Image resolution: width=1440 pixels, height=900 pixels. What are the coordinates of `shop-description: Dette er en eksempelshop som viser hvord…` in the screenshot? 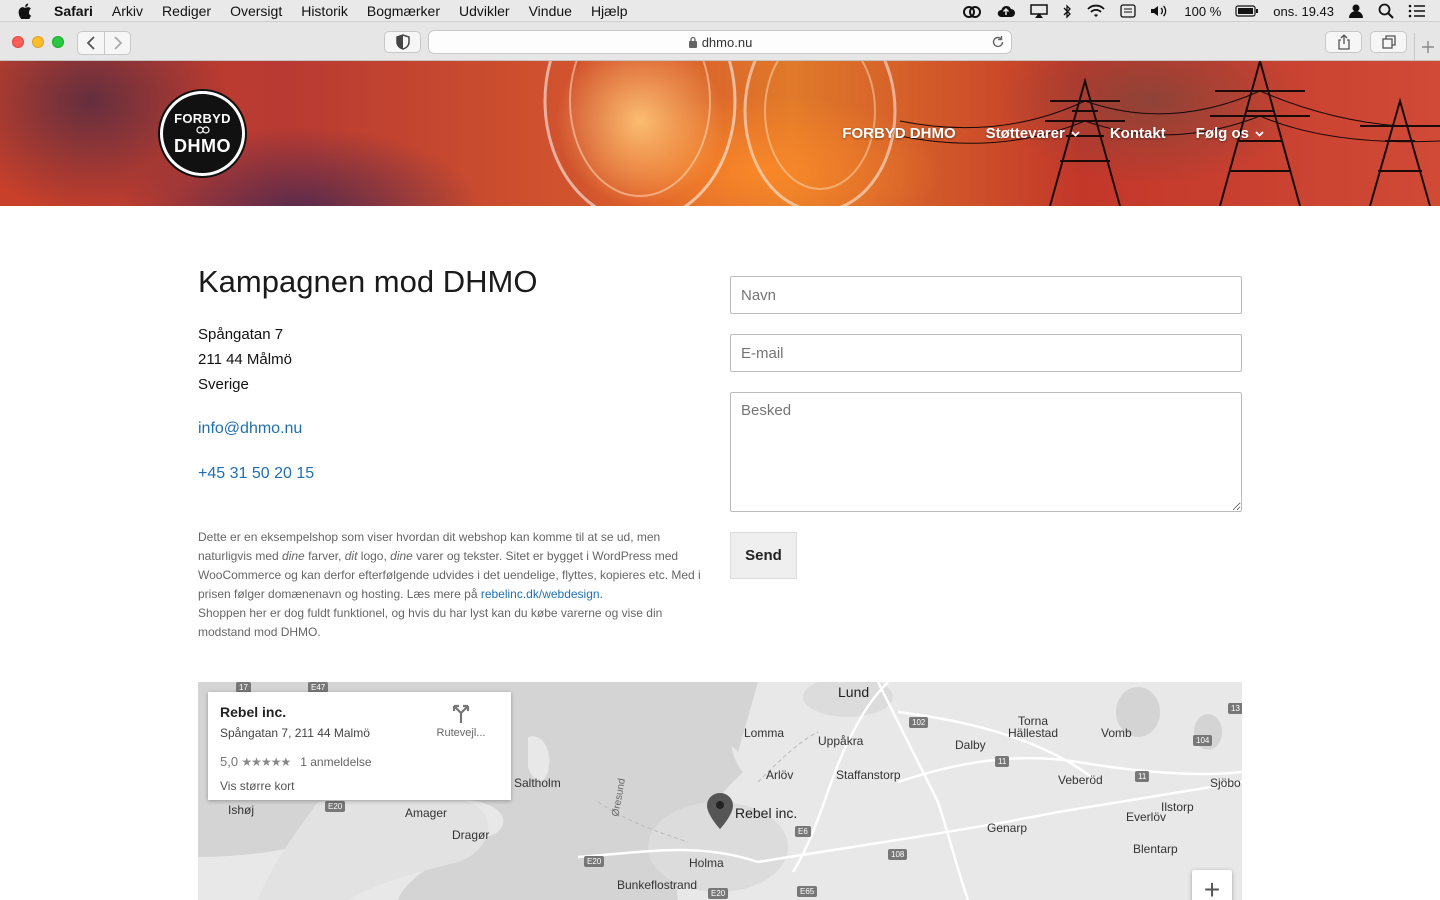 It's located at (450, 585).